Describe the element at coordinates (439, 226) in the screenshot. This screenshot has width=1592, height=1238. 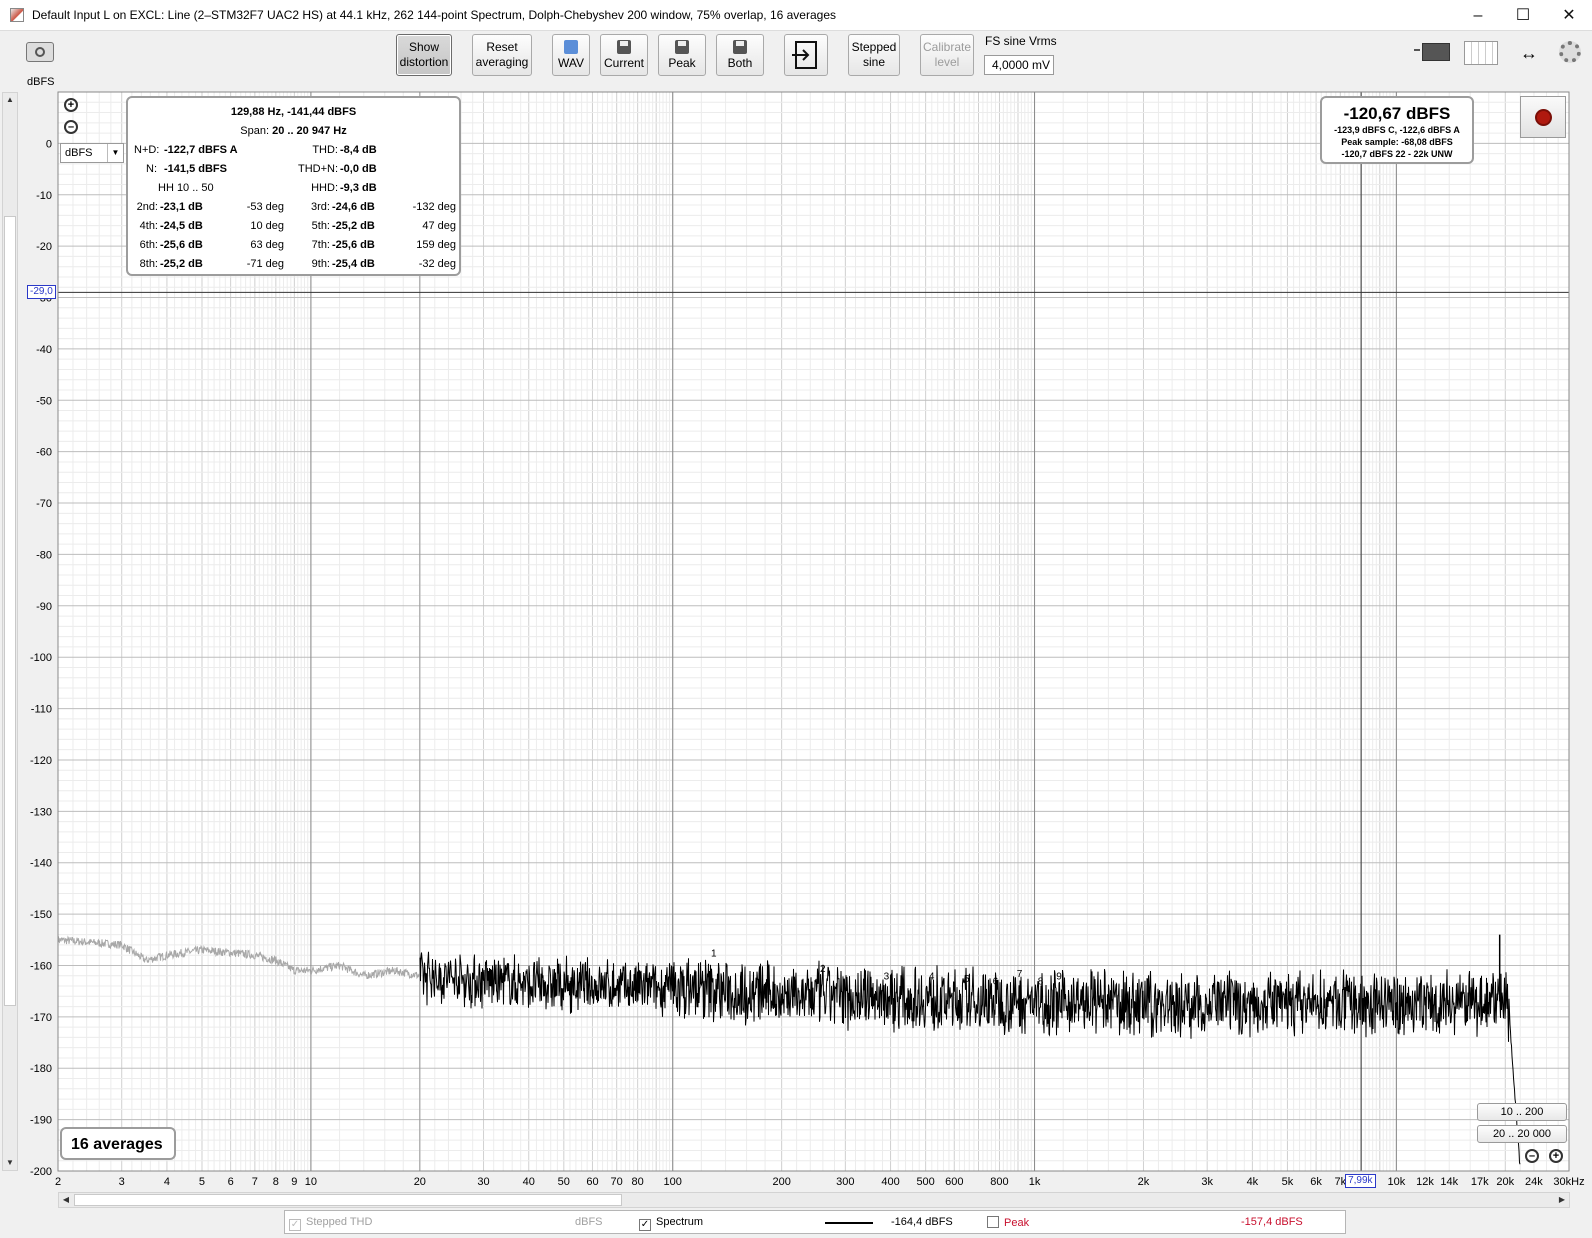
I see `harmonic-phase: 47 deg` at that location.